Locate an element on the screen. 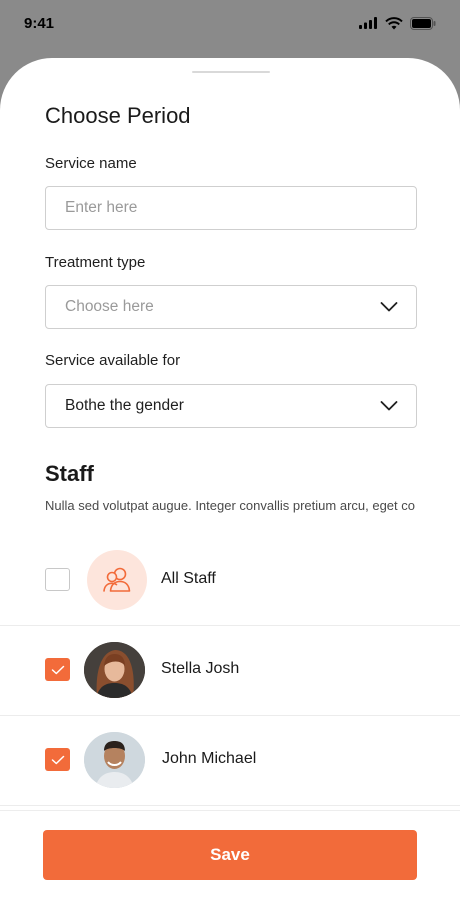  save-button: Save is located at coordinates (230, 855).